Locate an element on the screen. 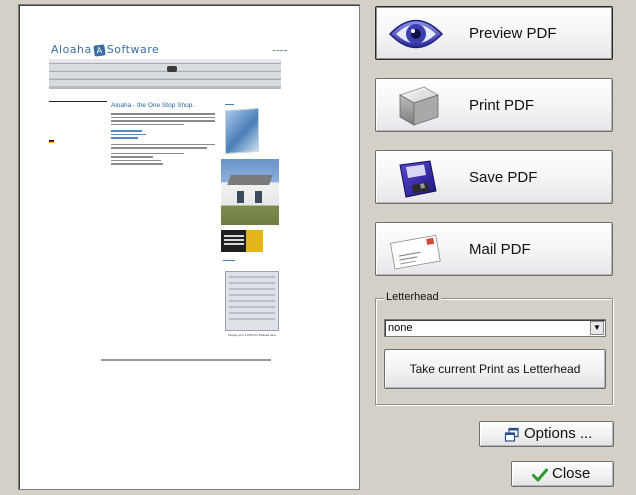 The width and height of the screenshot is (636, 495). award-badge-image is located at coordinates (242, 241).